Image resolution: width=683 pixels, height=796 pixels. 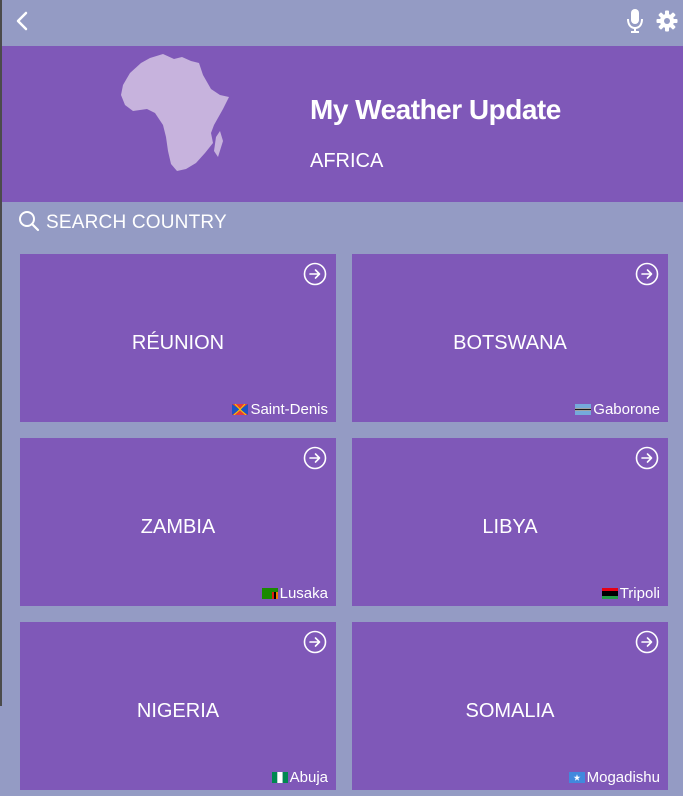 I want to click on region-label: AFRICA, so click(x=347, y=161).